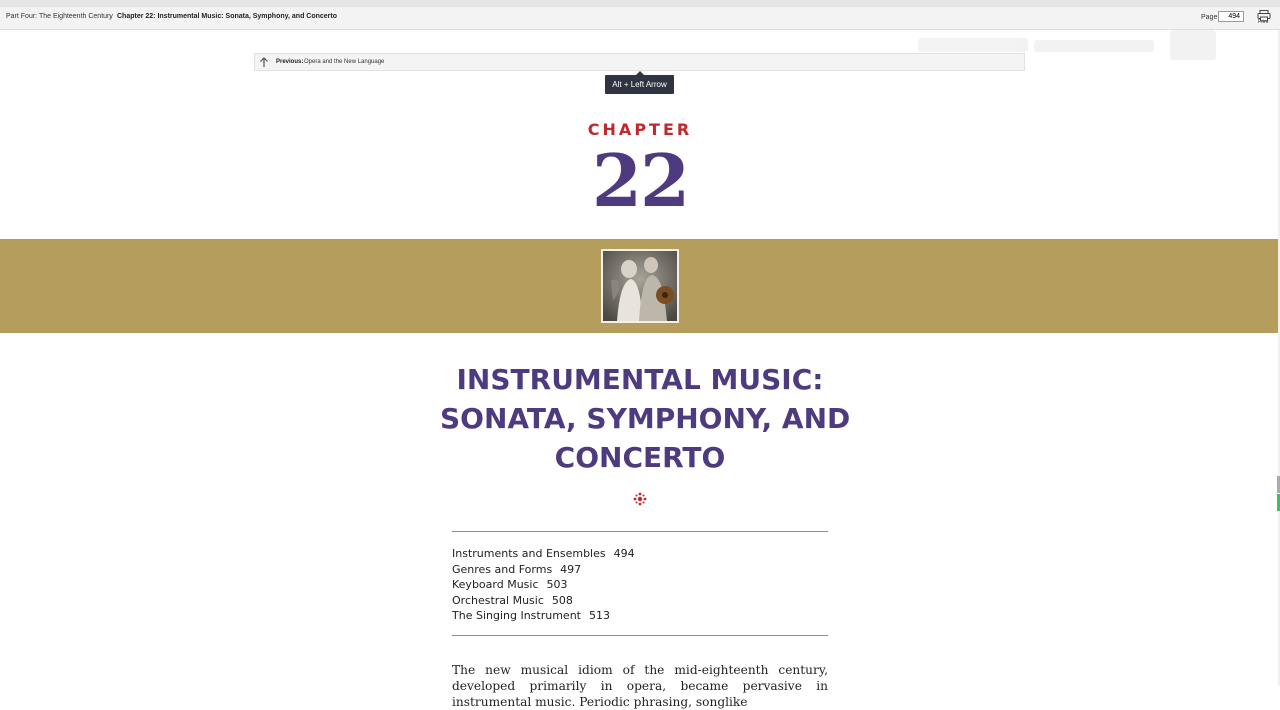 The image size is (1280, 710). I want to click on toc-item-page: 497, so click(571, 569).